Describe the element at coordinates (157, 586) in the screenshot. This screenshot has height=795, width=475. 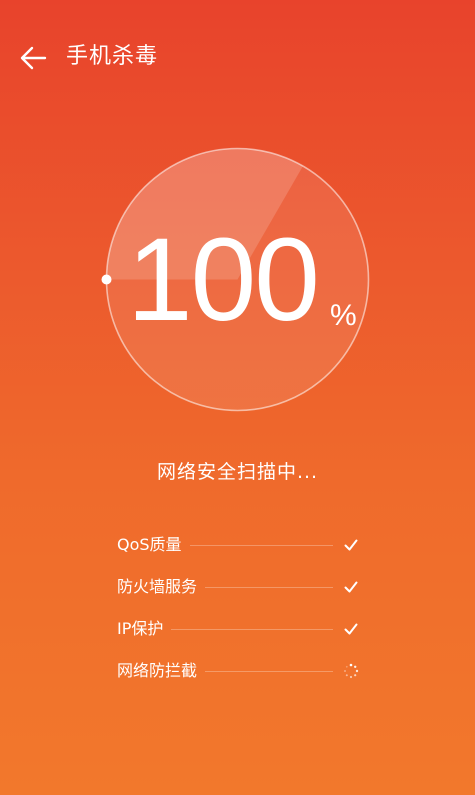
I see `check-item-label: 防火墙服务` at that location.